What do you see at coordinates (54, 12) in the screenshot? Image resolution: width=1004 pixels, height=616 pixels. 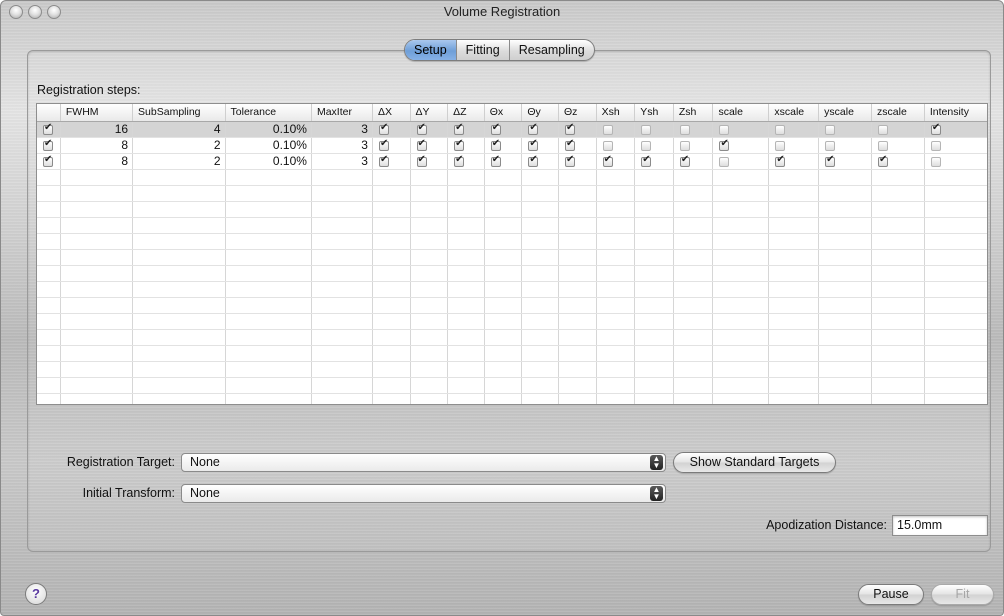 I see `zoom-window-button` at bounding box center [54, 12].